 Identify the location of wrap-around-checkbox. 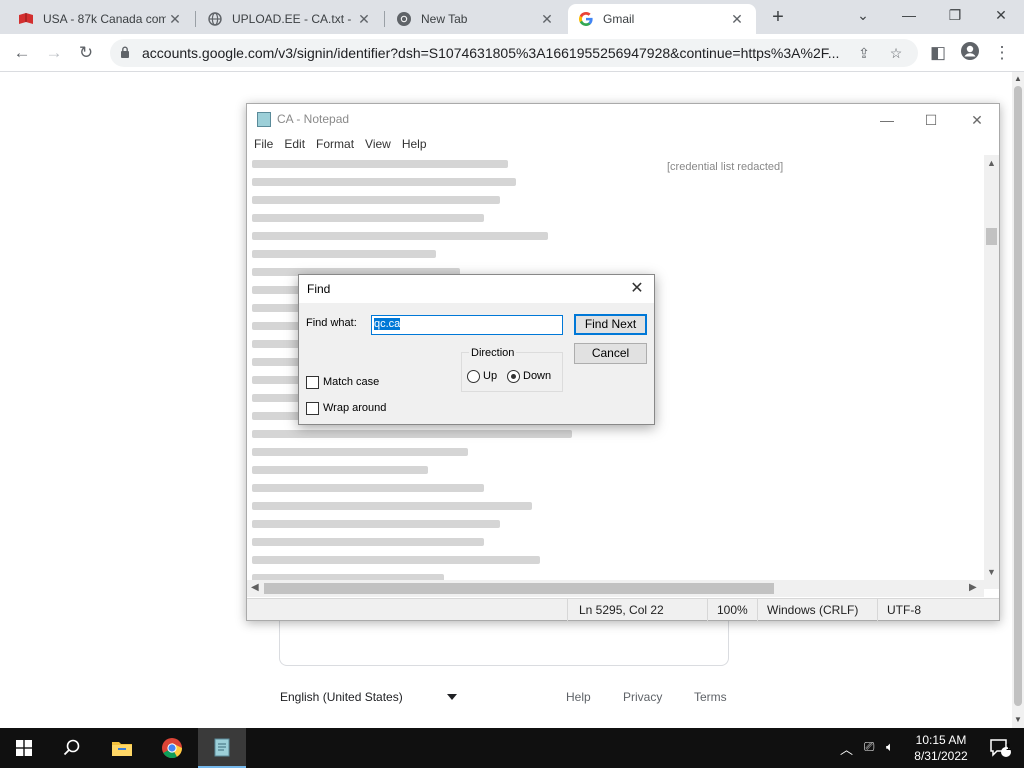
(312, 408).